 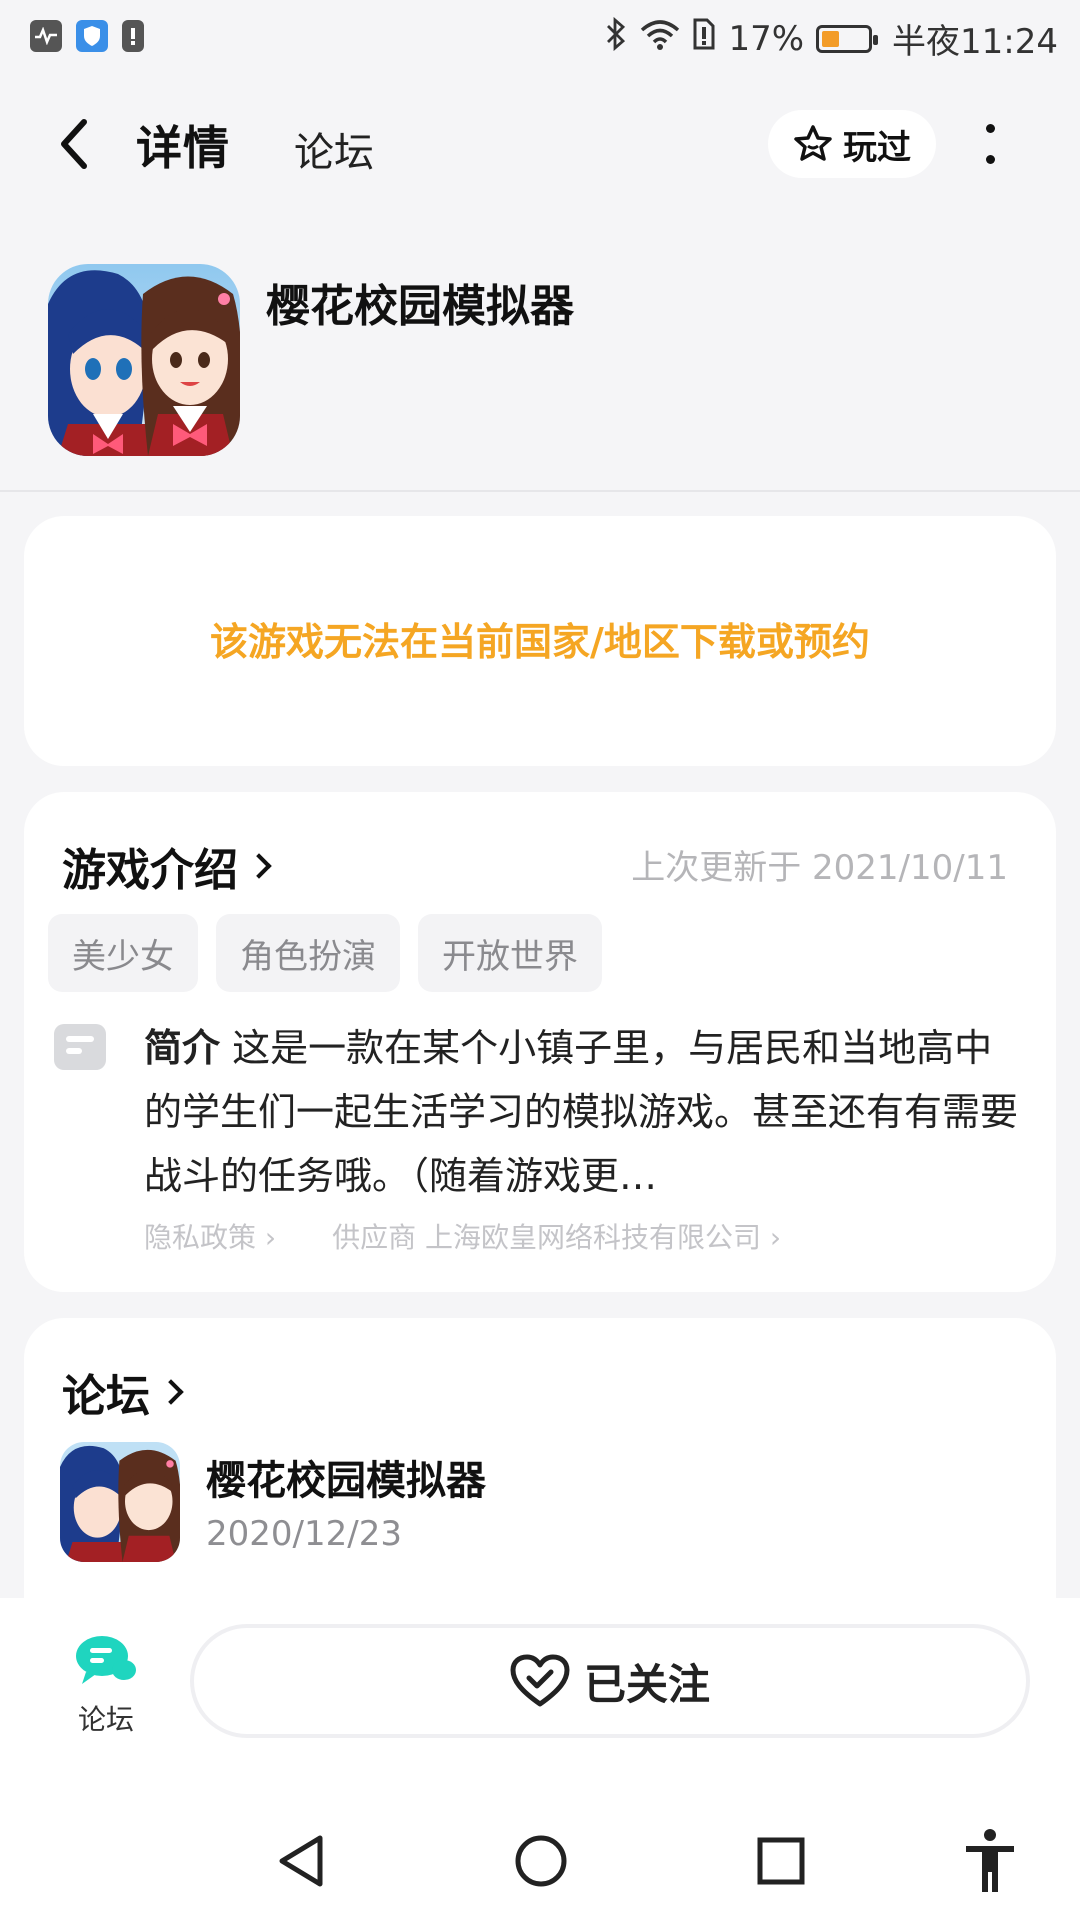 What do you see at coordinates (781, 1861) in the screenshot?
I see `nav-recents-icon` at bounding box center [781, 1861].